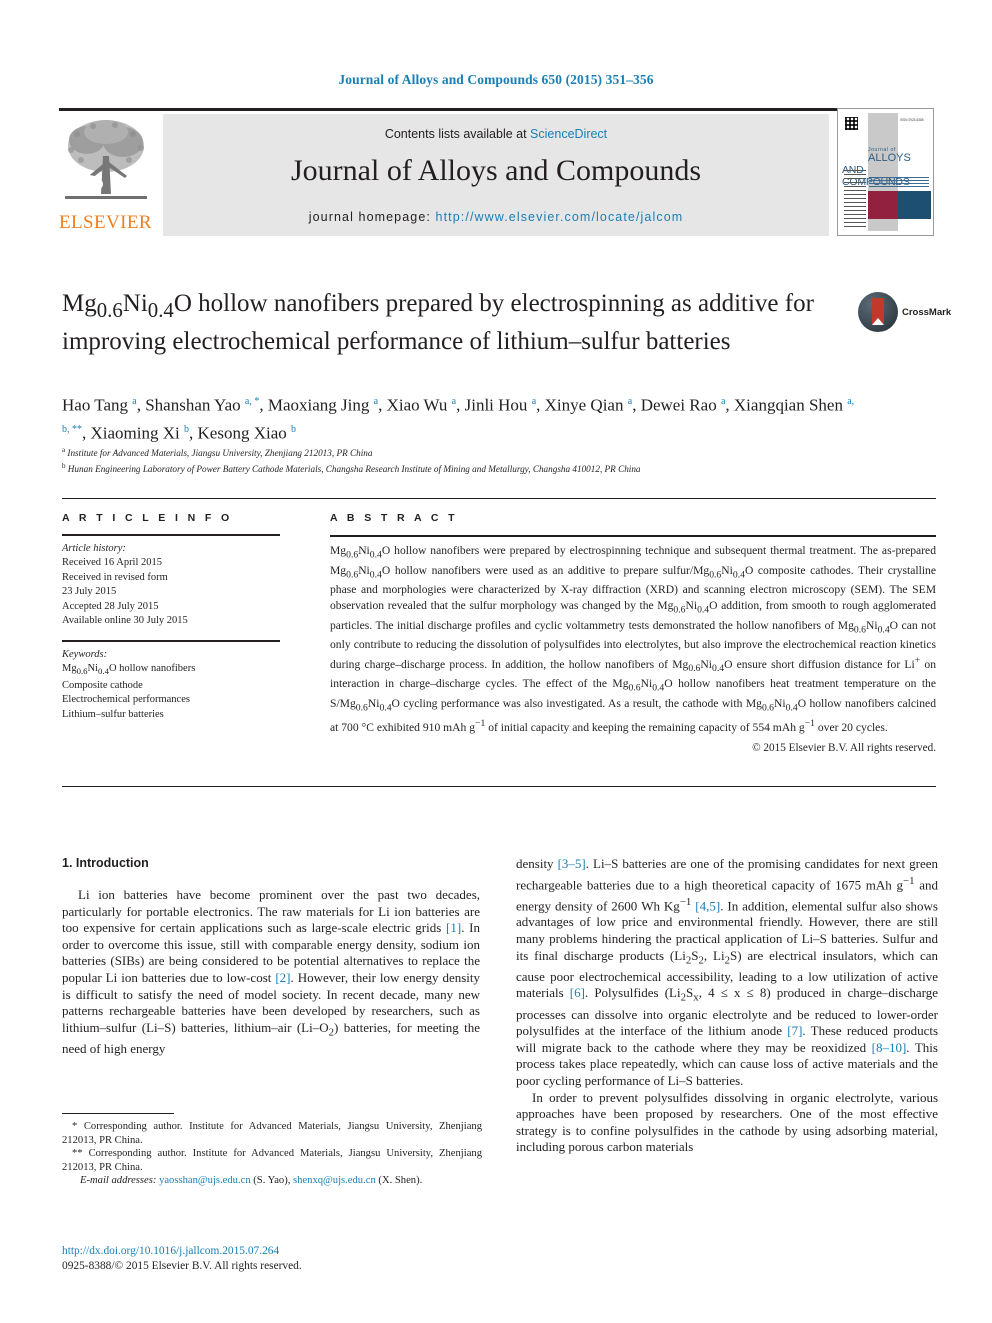 The image size is (992, 1323). What do you see at coordinates (113, 714) in the screenshot?
I see `keyword-item: Lithium–sulfur batteries` at bounding box center [113, 714].